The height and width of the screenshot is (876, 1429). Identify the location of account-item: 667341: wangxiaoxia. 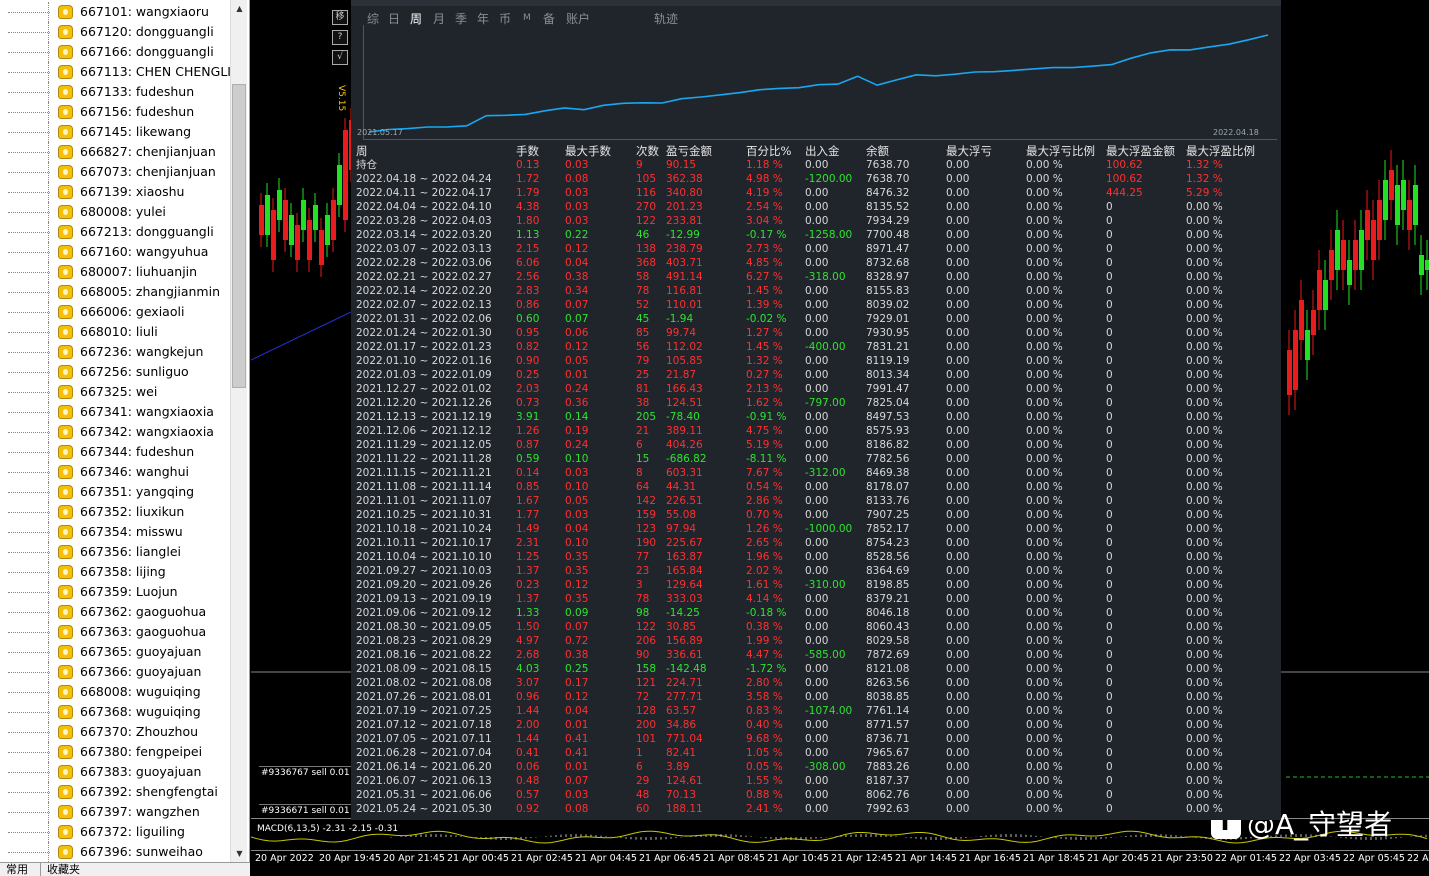
(115, 412).